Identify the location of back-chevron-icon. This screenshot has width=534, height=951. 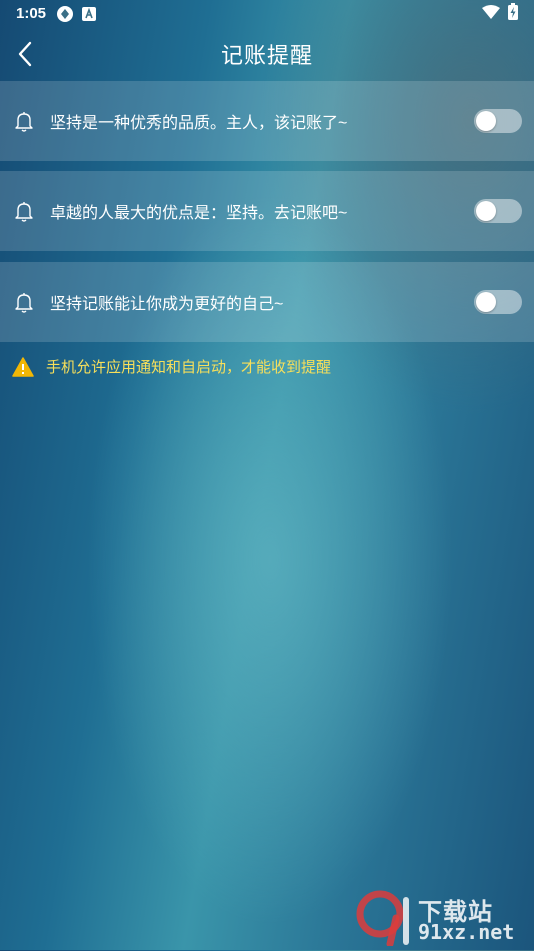
(26, 54).